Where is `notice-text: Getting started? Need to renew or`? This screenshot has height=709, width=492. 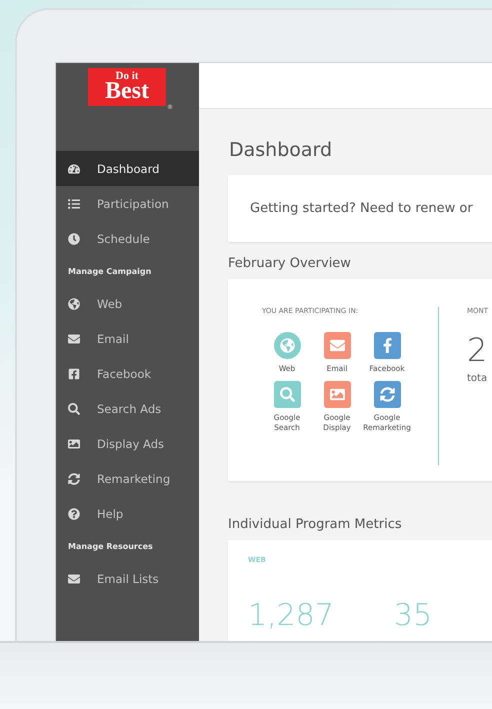
notice-text: Getting started? Need to renew or is located at coordinates (361, 209).